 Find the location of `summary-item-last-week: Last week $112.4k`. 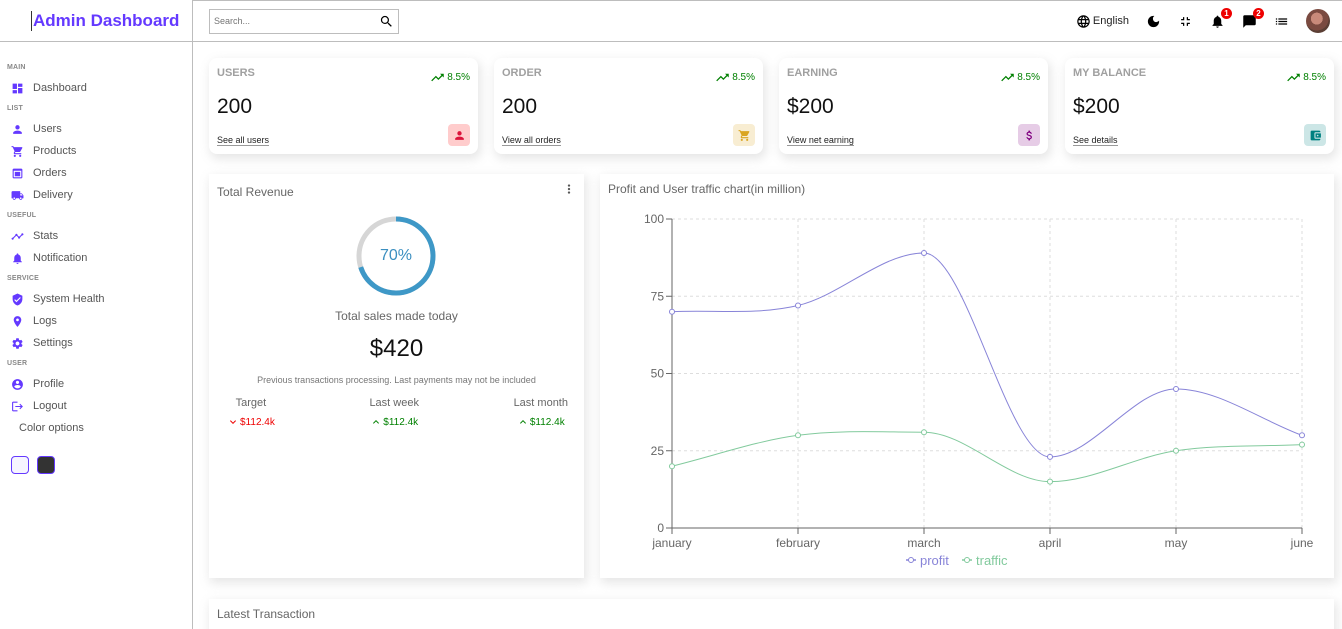

summary-item-last-week: Last week $112.4k is located at coordinates (394, 412).